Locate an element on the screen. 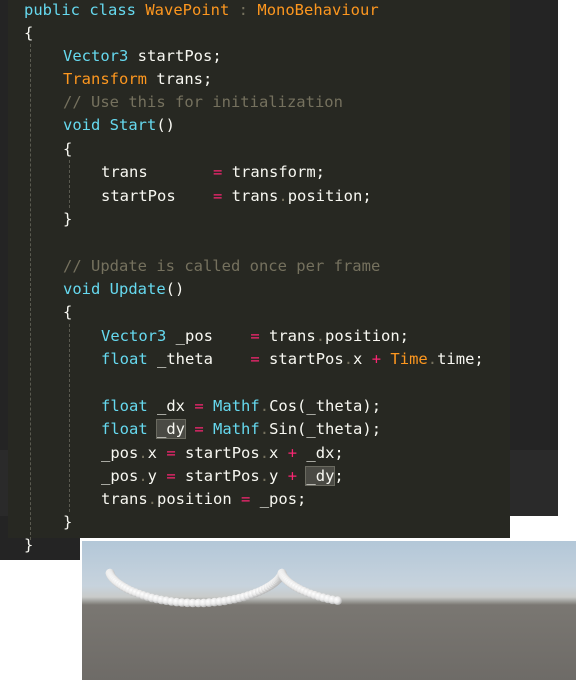 This screenshot has width=580, height=680. variable: _theta is located at coordinates (185, 359).